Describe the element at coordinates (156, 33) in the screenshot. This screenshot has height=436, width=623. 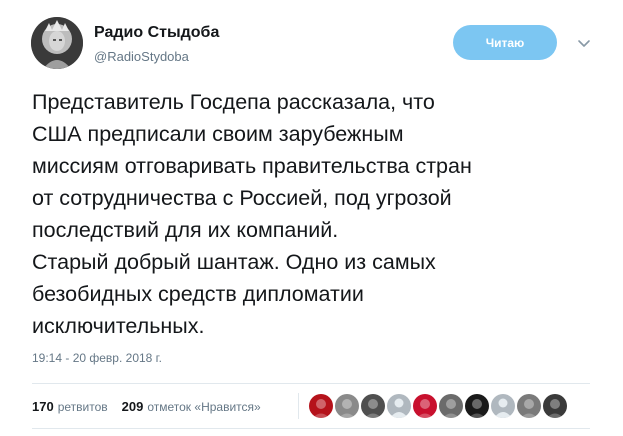
I see `author-name: Радио Стыдоба` at that location.